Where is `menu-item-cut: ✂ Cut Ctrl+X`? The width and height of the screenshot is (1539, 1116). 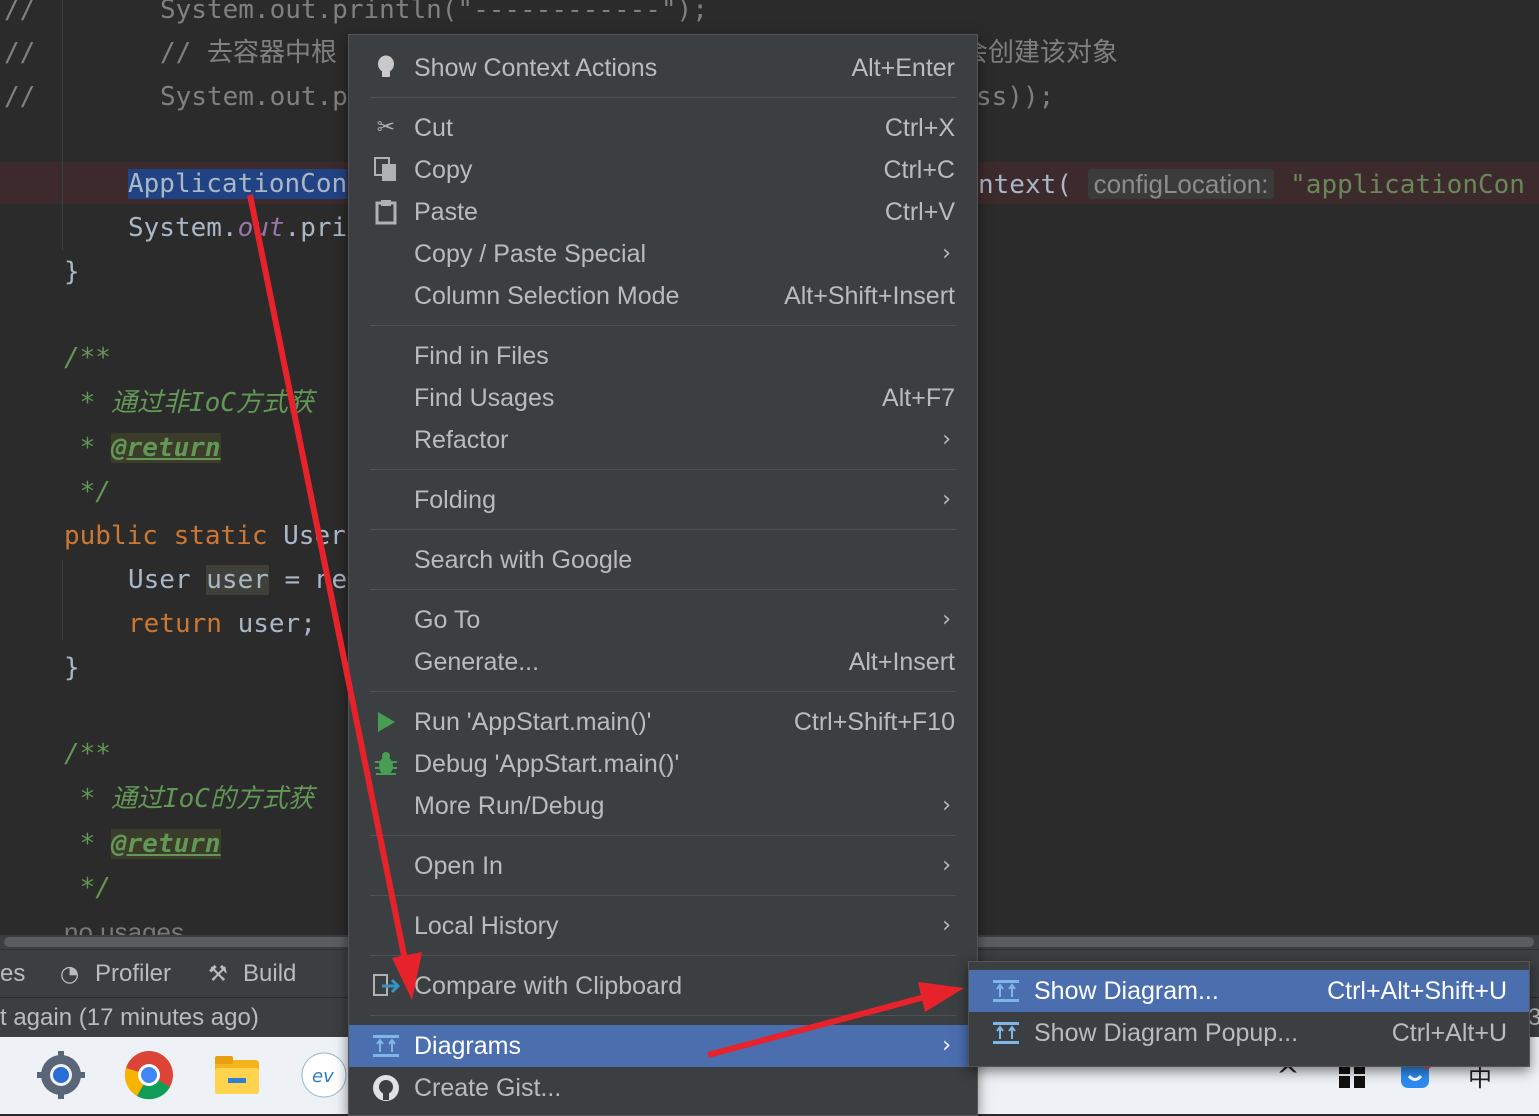
menu-item-cut: ✂ Cut Ctrl+X is located at coordinates (663, 128).